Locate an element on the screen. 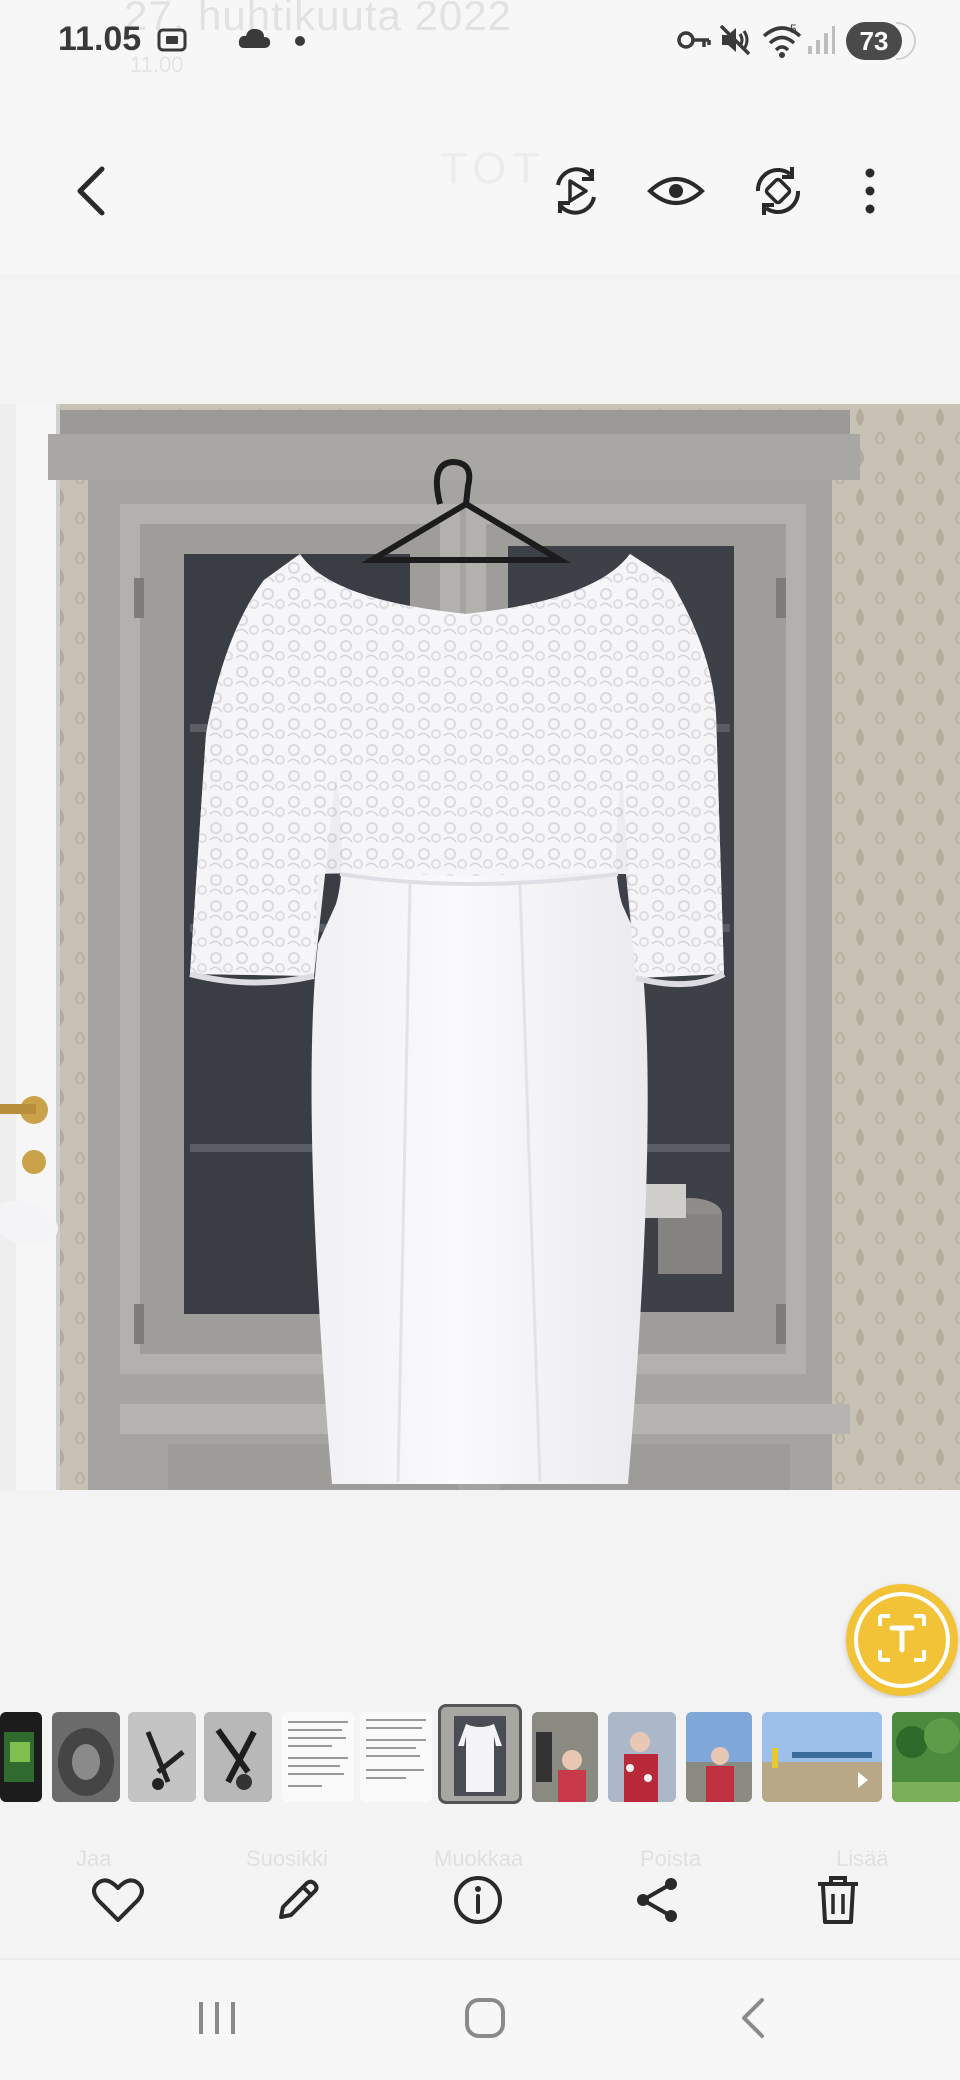 The height and width of the screenshot is (2080, 960). text-extract-icon is located at coordinates (902, 1640).